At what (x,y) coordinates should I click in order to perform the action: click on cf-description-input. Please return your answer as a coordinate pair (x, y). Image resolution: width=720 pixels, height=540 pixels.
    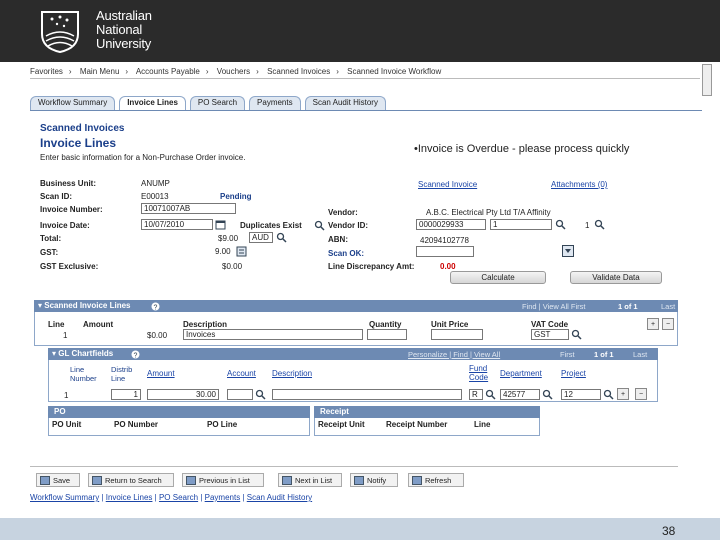
    Looking at the image, I should click on (367, 394).